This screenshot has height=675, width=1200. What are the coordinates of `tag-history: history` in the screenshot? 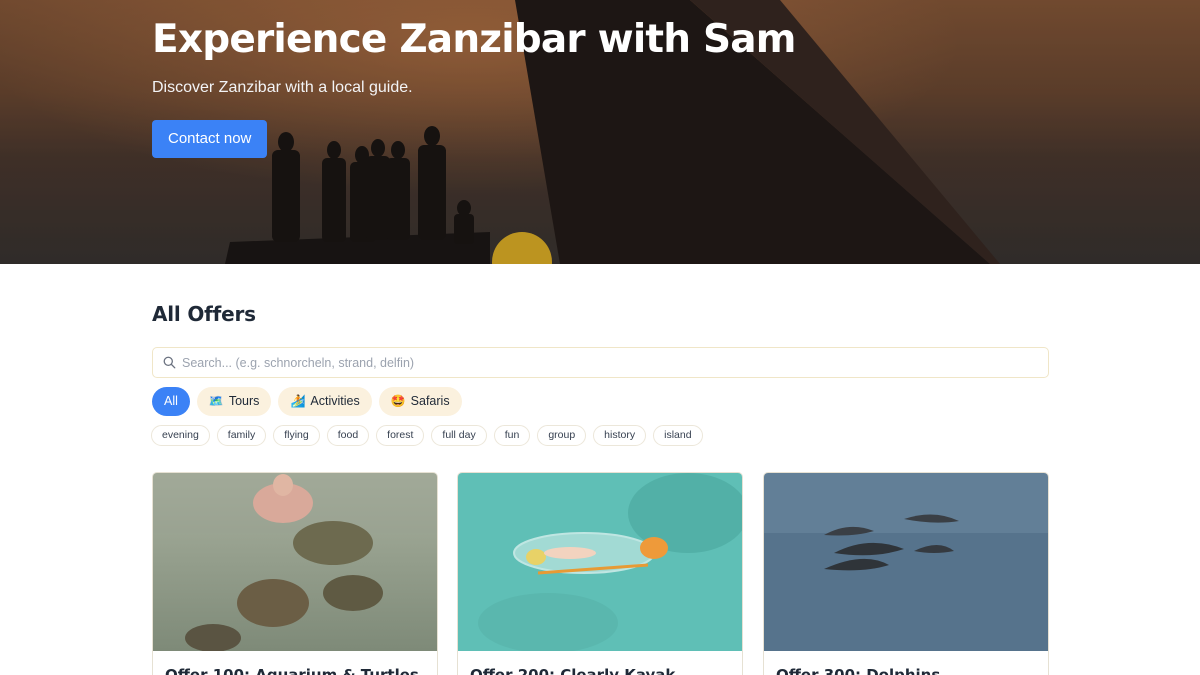 It's located at (620, 435).